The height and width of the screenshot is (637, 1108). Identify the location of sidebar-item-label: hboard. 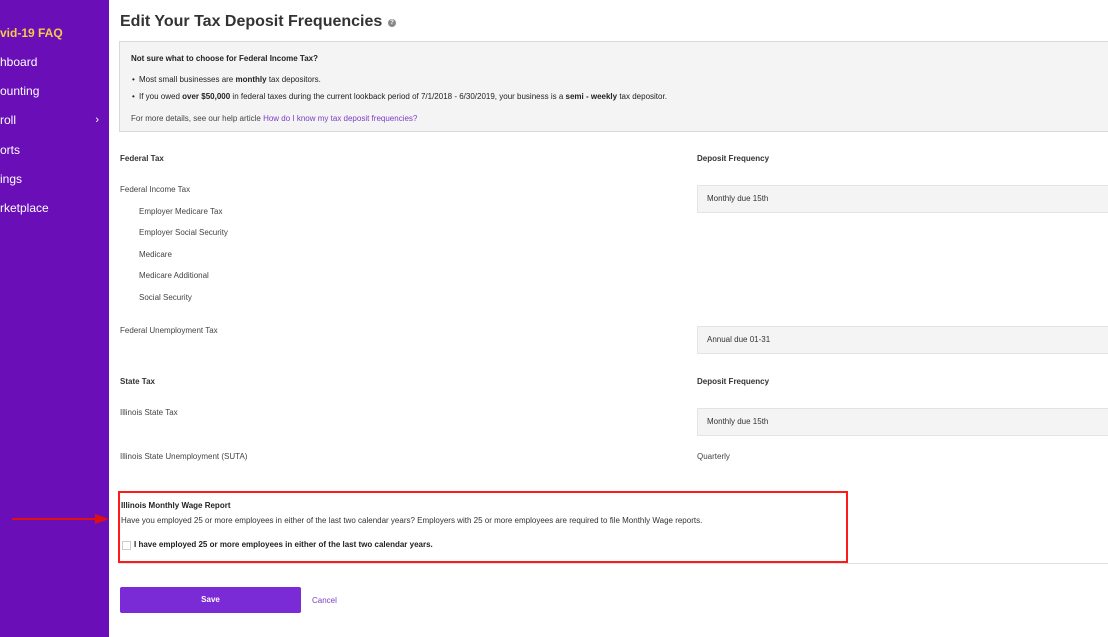
(19, 62).